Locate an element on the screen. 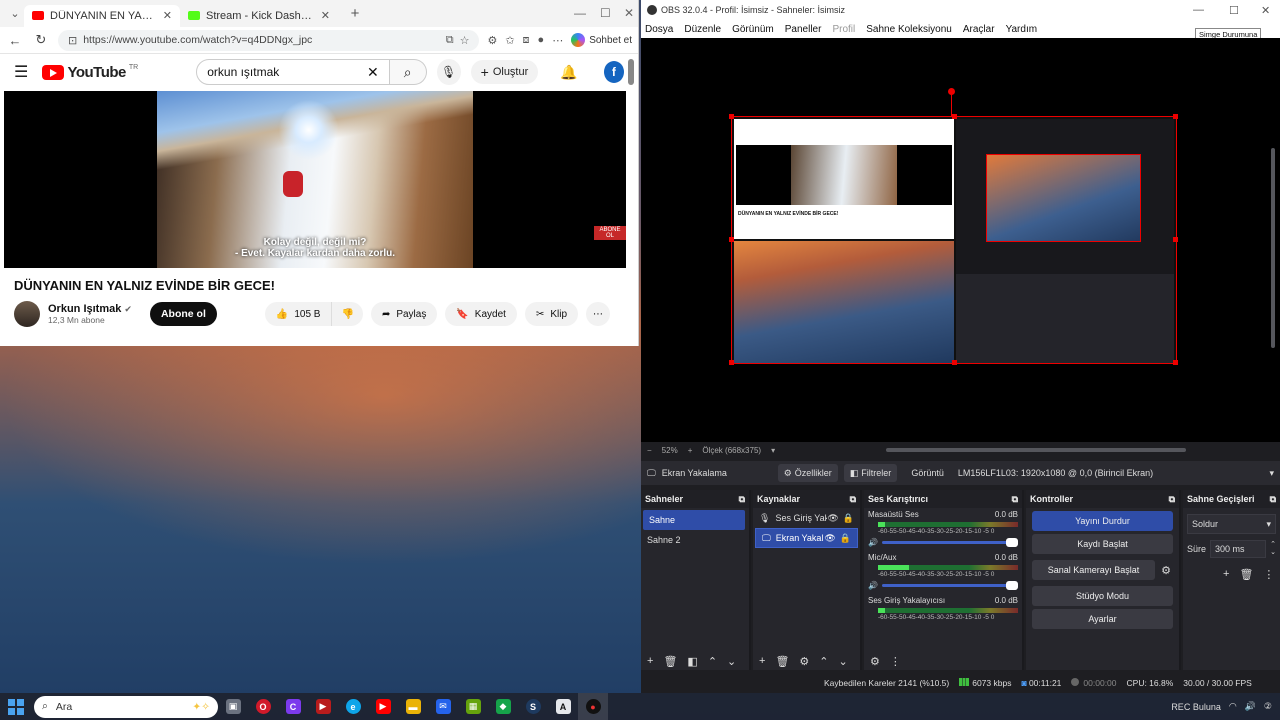 The image size is (1280, 720). taskbar-app-youtube: ▶ is located at coordinates (383, 706).